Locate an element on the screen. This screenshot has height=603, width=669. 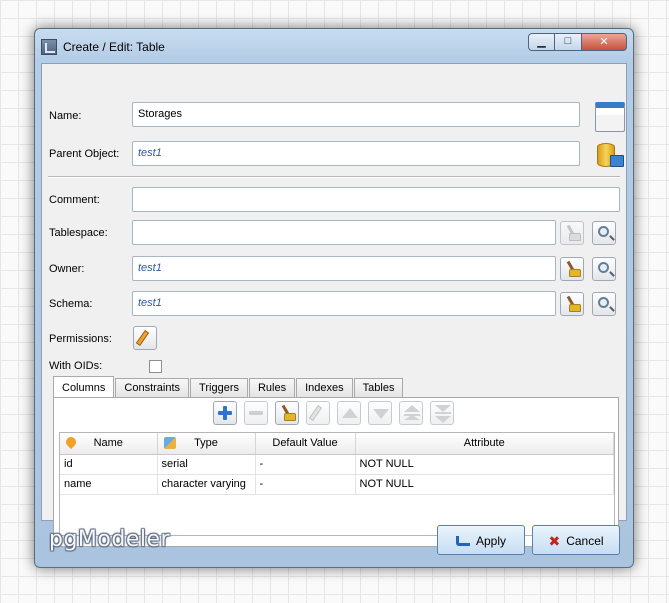
tablespace-select-button is located at coordinates (604, 233).